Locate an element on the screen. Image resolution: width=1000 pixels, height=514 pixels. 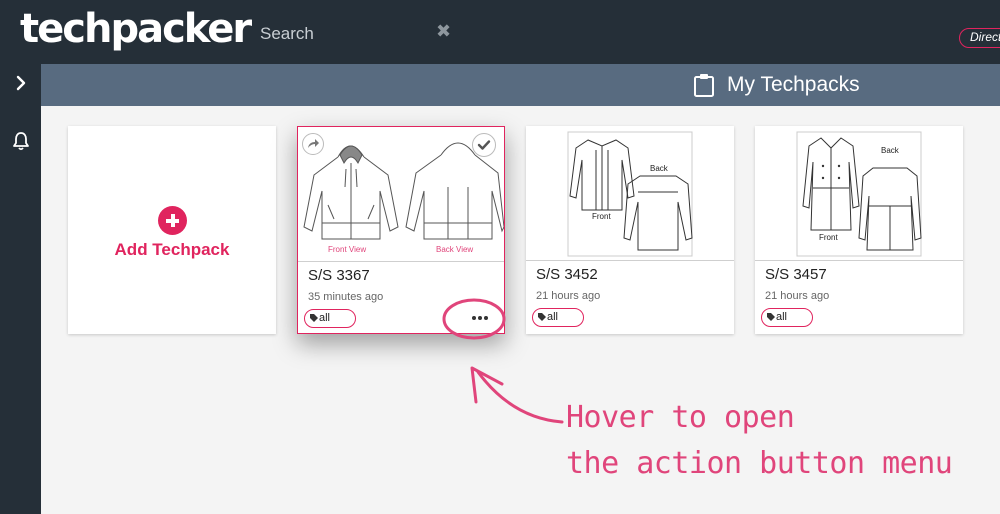
directory-button: Directory is located at coordinates (979, 38).